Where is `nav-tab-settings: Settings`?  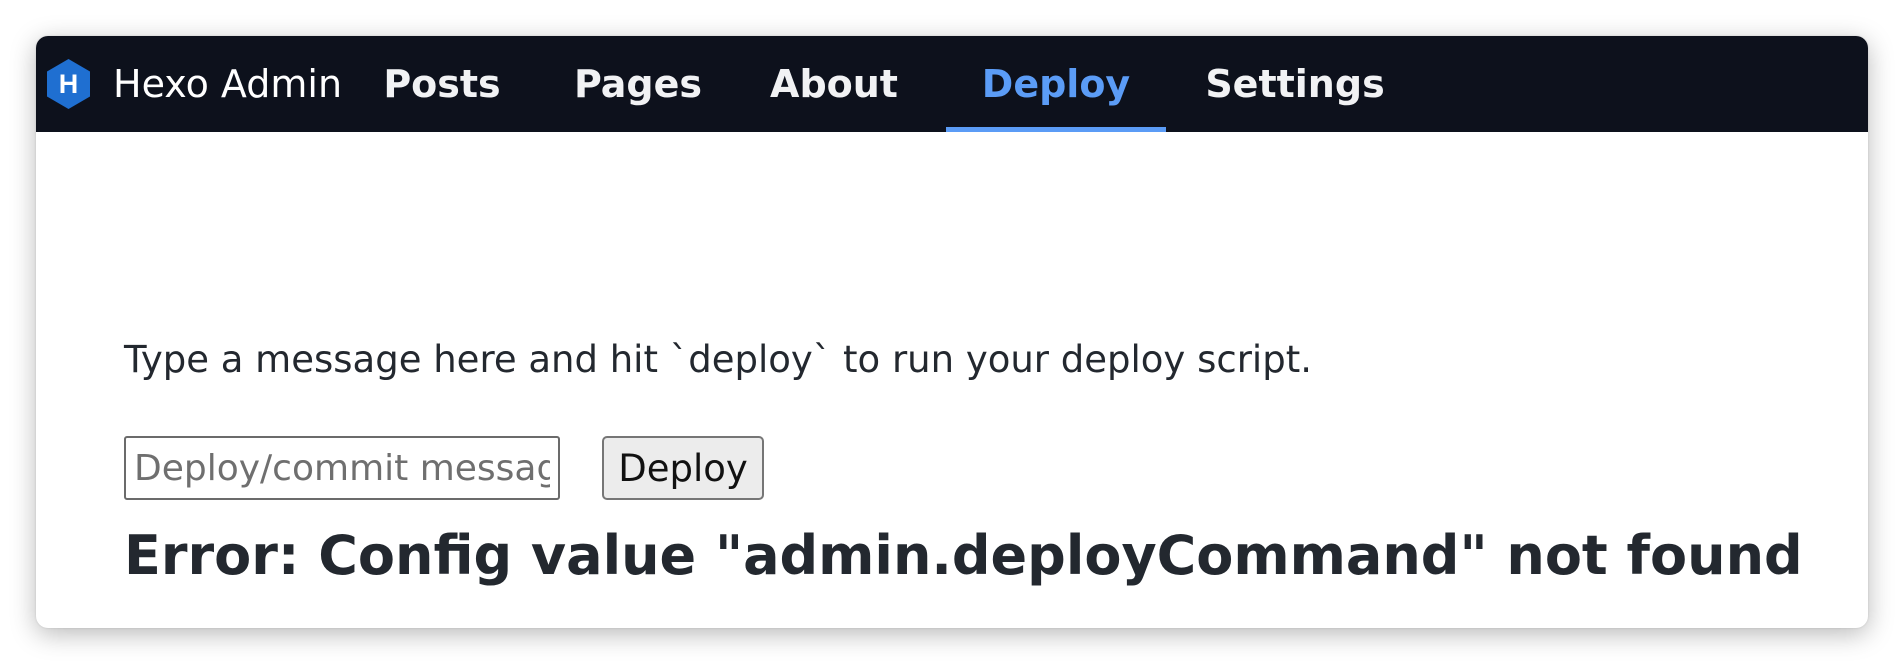 nav-tab-settings: Settings is located at coordinates (1295, 84).